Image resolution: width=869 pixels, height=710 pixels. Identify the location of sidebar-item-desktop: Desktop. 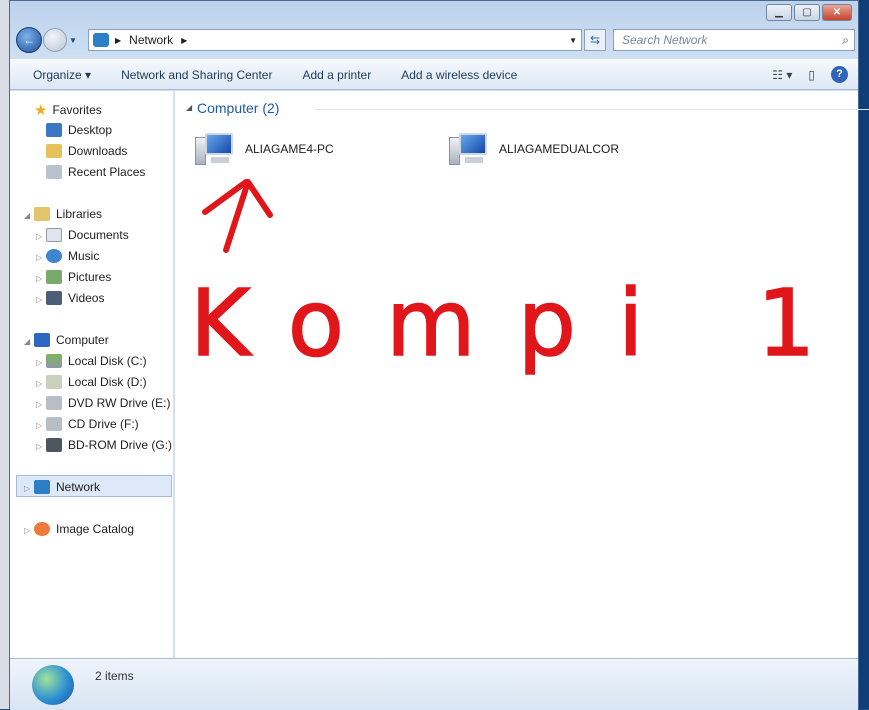
(79, 130).